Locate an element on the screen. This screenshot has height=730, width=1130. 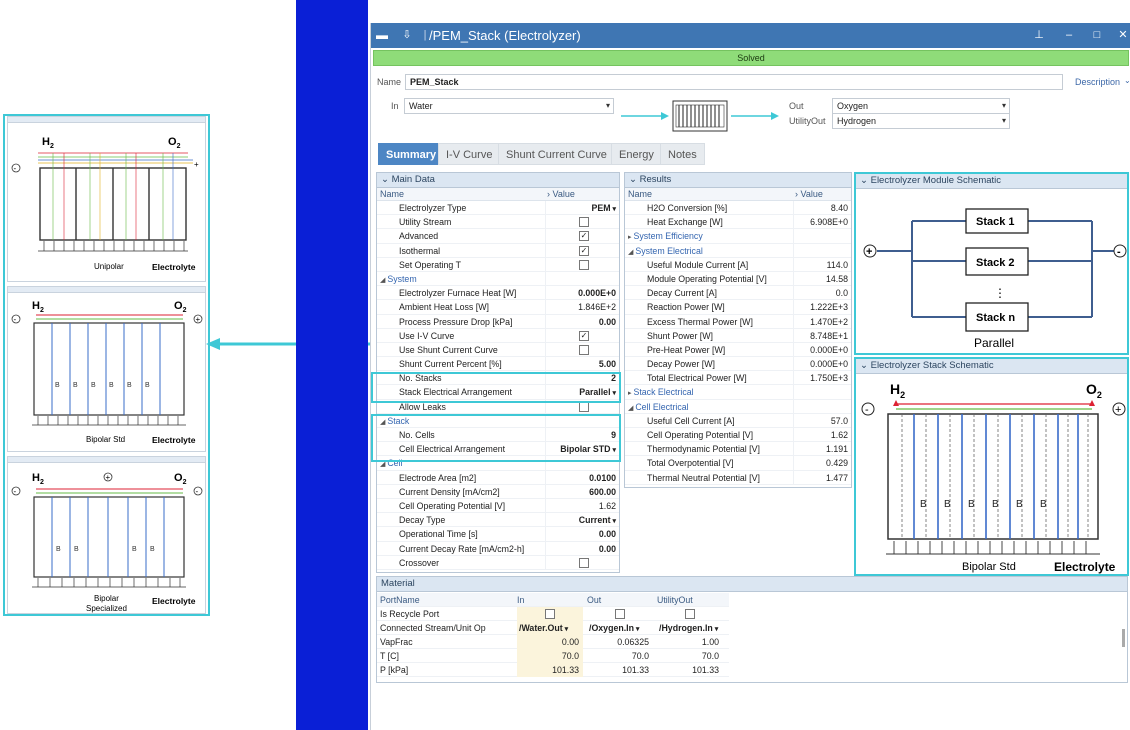
menu-icon: ▬ is located at coordinates (382, 35).